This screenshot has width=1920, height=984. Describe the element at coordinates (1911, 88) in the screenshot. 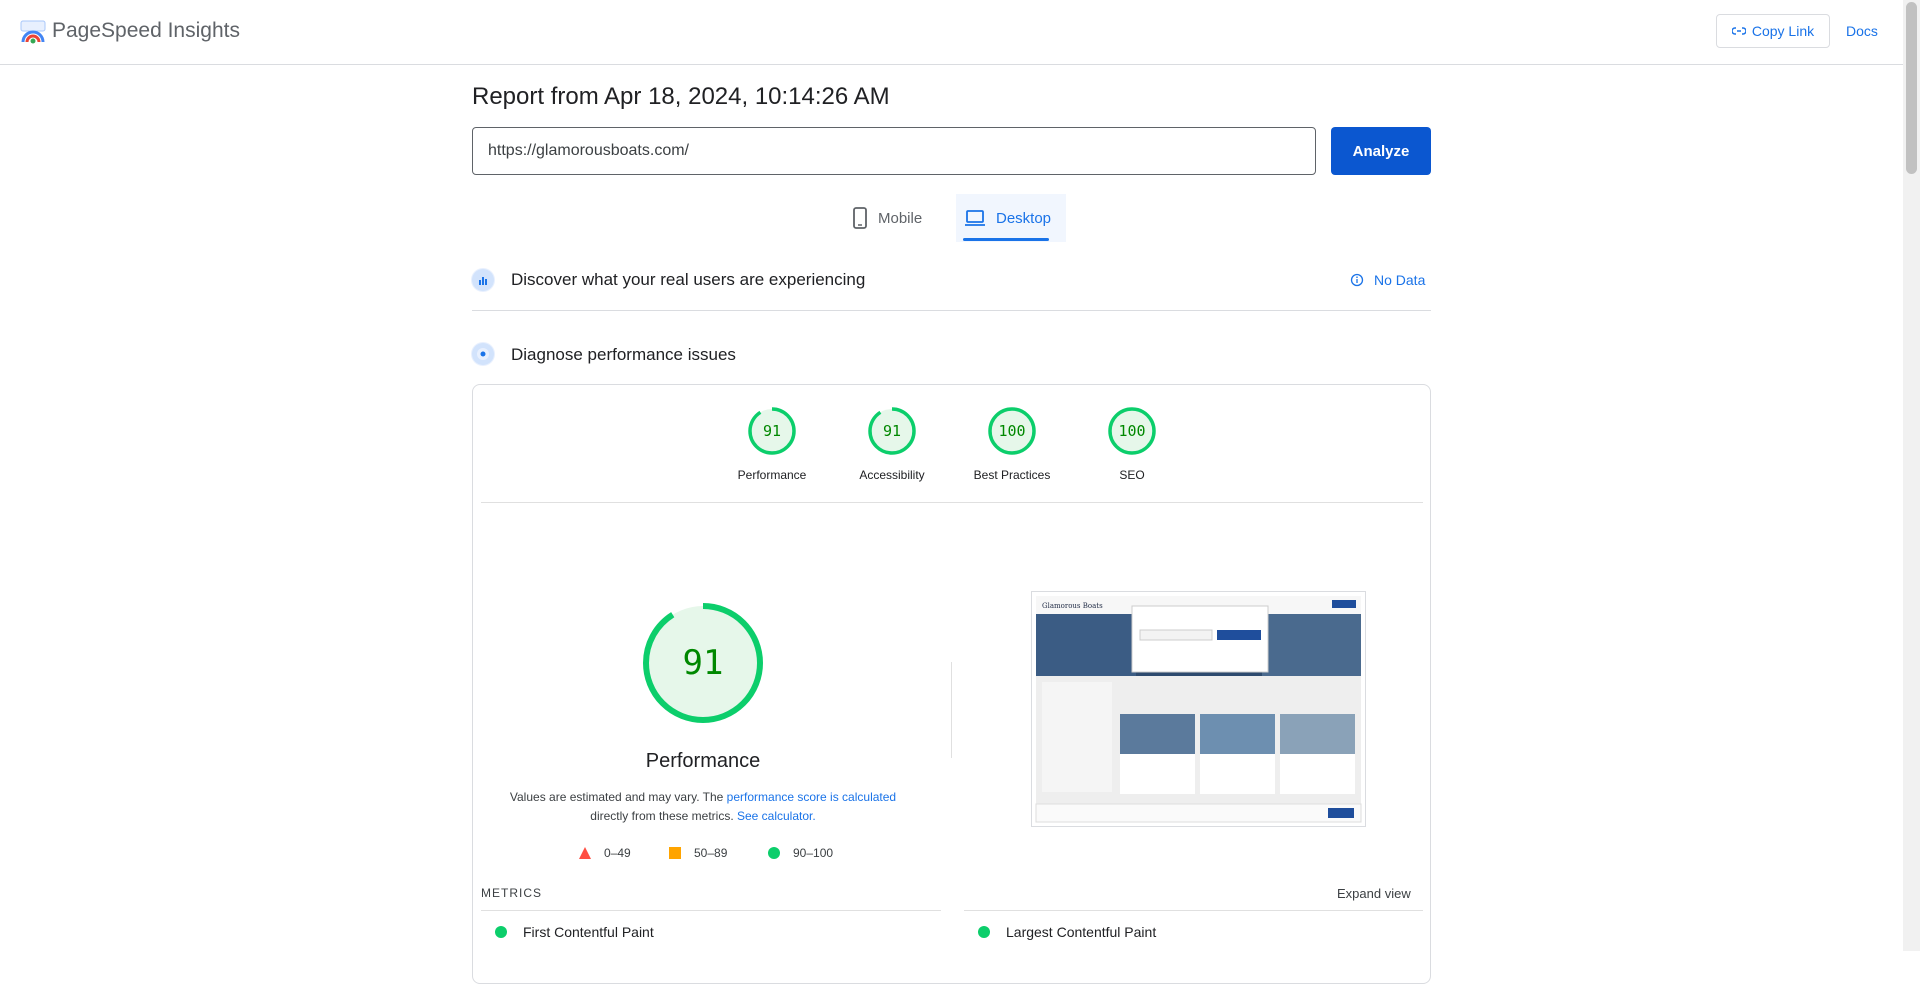

I see `scrollbar-thumb` at that location.